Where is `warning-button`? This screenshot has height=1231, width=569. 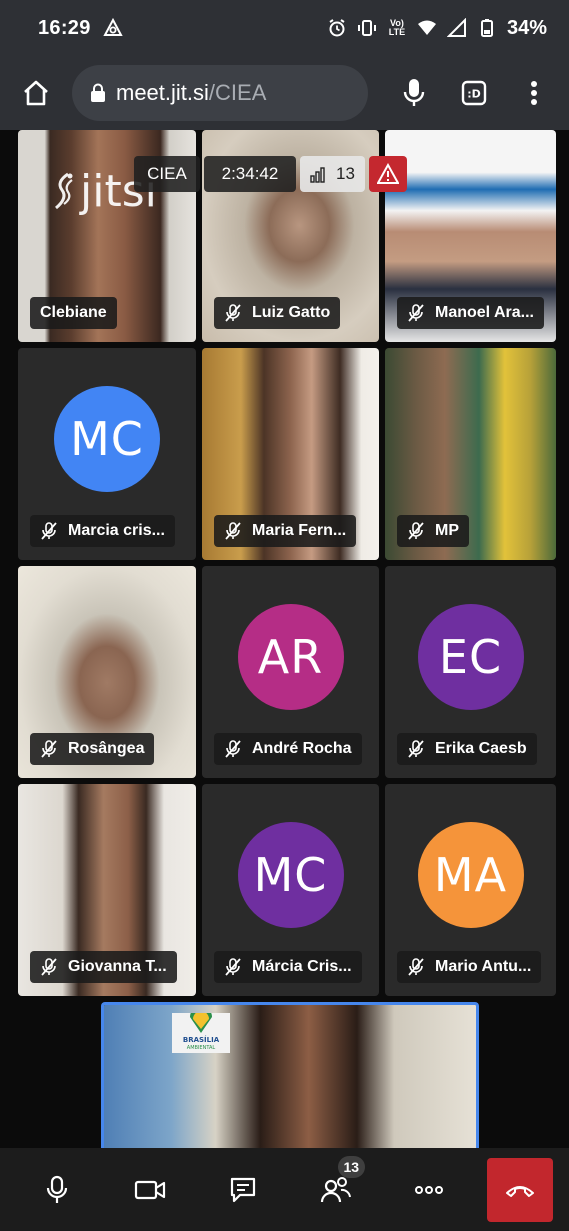
warning-button is located at coordinates (387, 174).